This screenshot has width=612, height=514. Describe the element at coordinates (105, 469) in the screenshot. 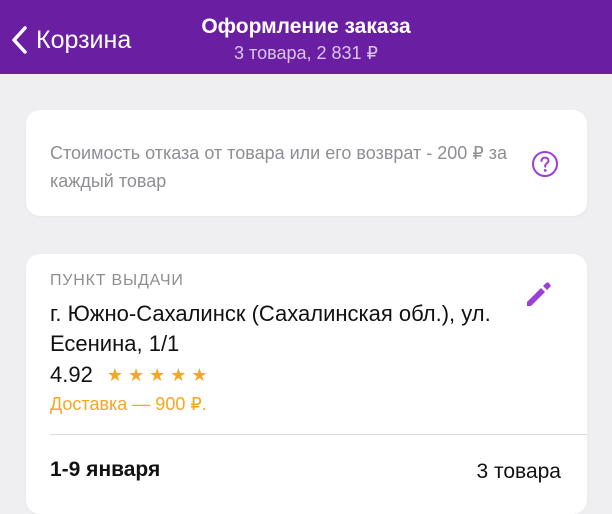

I see `delivery-dates: 1-9 января` at that location.